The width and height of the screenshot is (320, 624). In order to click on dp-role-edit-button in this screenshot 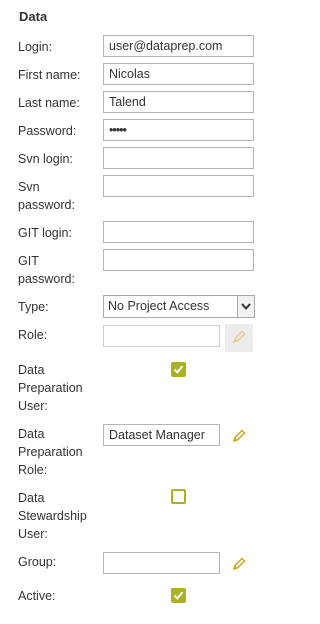, I will do `click(239, 437)`.